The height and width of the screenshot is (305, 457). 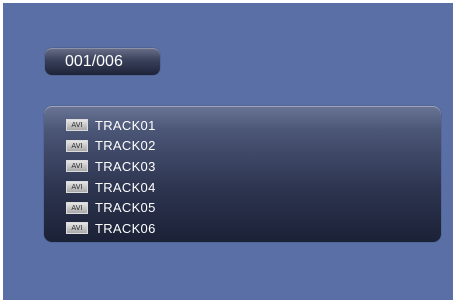 I want to click on track-item: AVI TRACK02, so click(x=111, y=146).